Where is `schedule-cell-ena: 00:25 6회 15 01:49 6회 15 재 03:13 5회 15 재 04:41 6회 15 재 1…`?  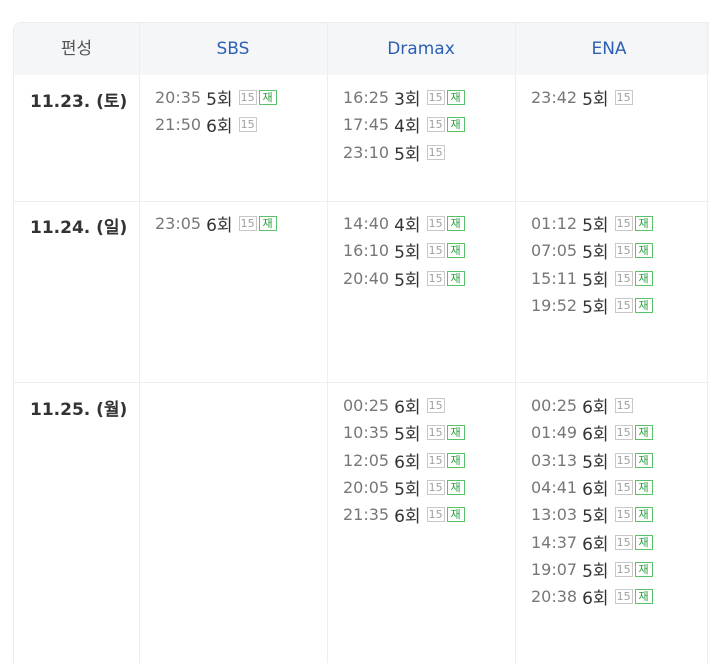
schedule-cell-ena: 00:25 6회 15 01:49 6회 15 재 03:13 5회 15 재 04:41 6회 15 재 1… is located at coordinates (620, 501).